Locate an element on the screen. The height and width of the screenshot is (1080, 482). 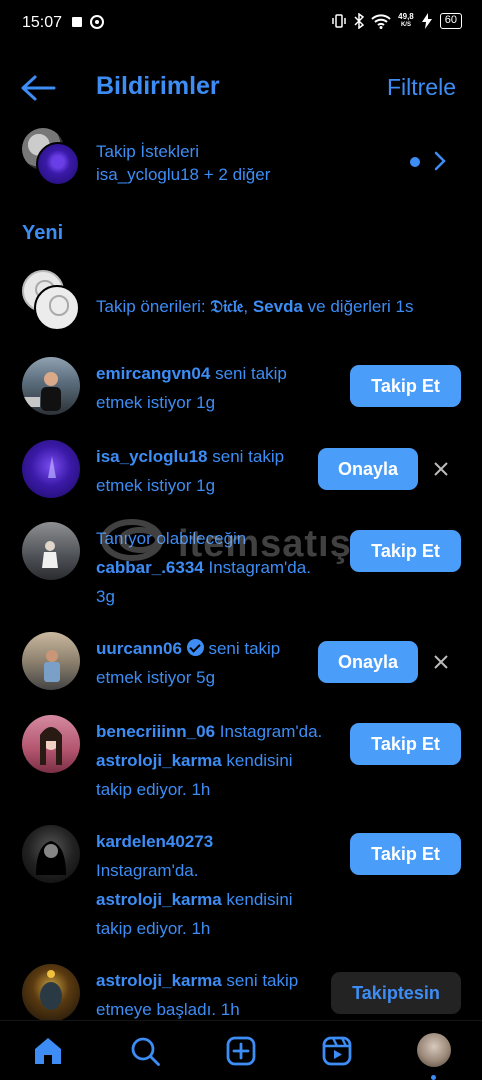
username: emircangvn04 is located at coordinates (153, 373).